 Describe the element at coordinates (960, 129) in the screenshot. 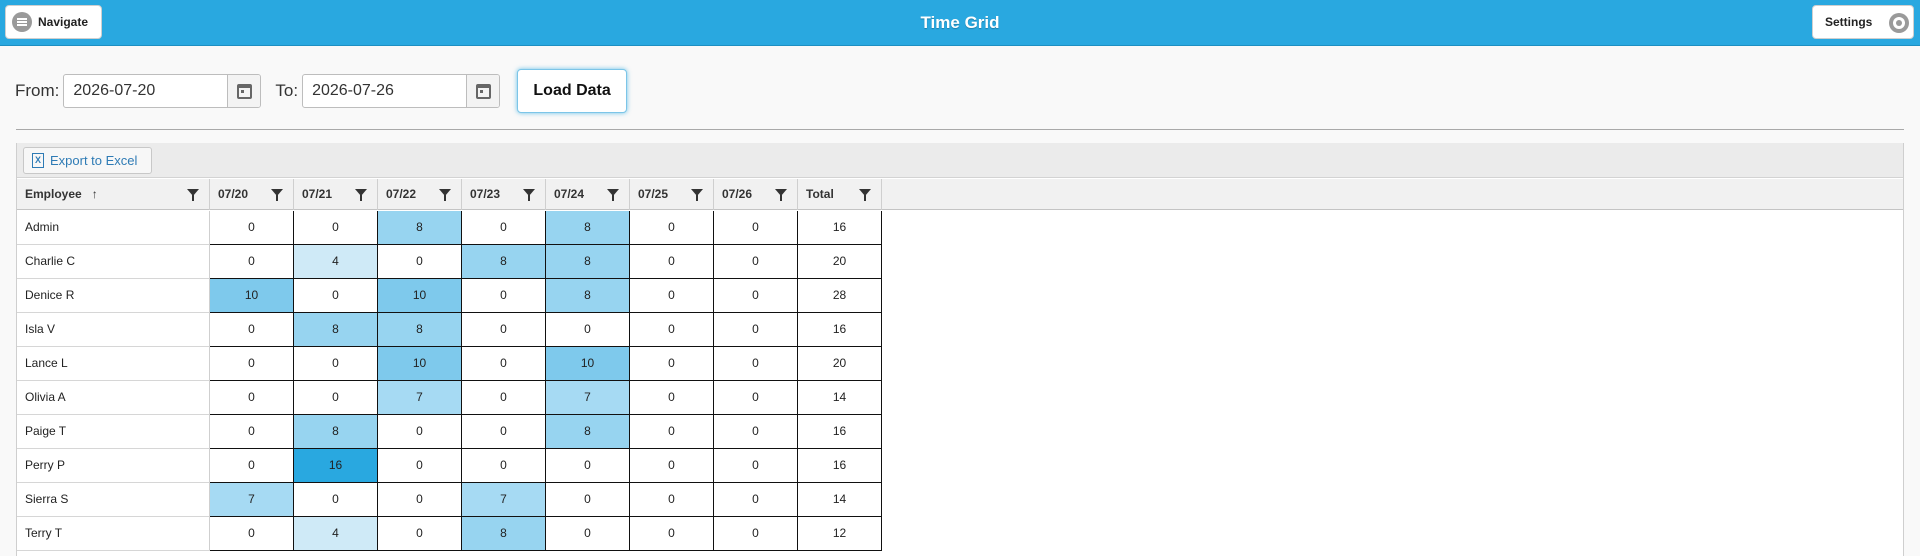

I see `divider` at that location.